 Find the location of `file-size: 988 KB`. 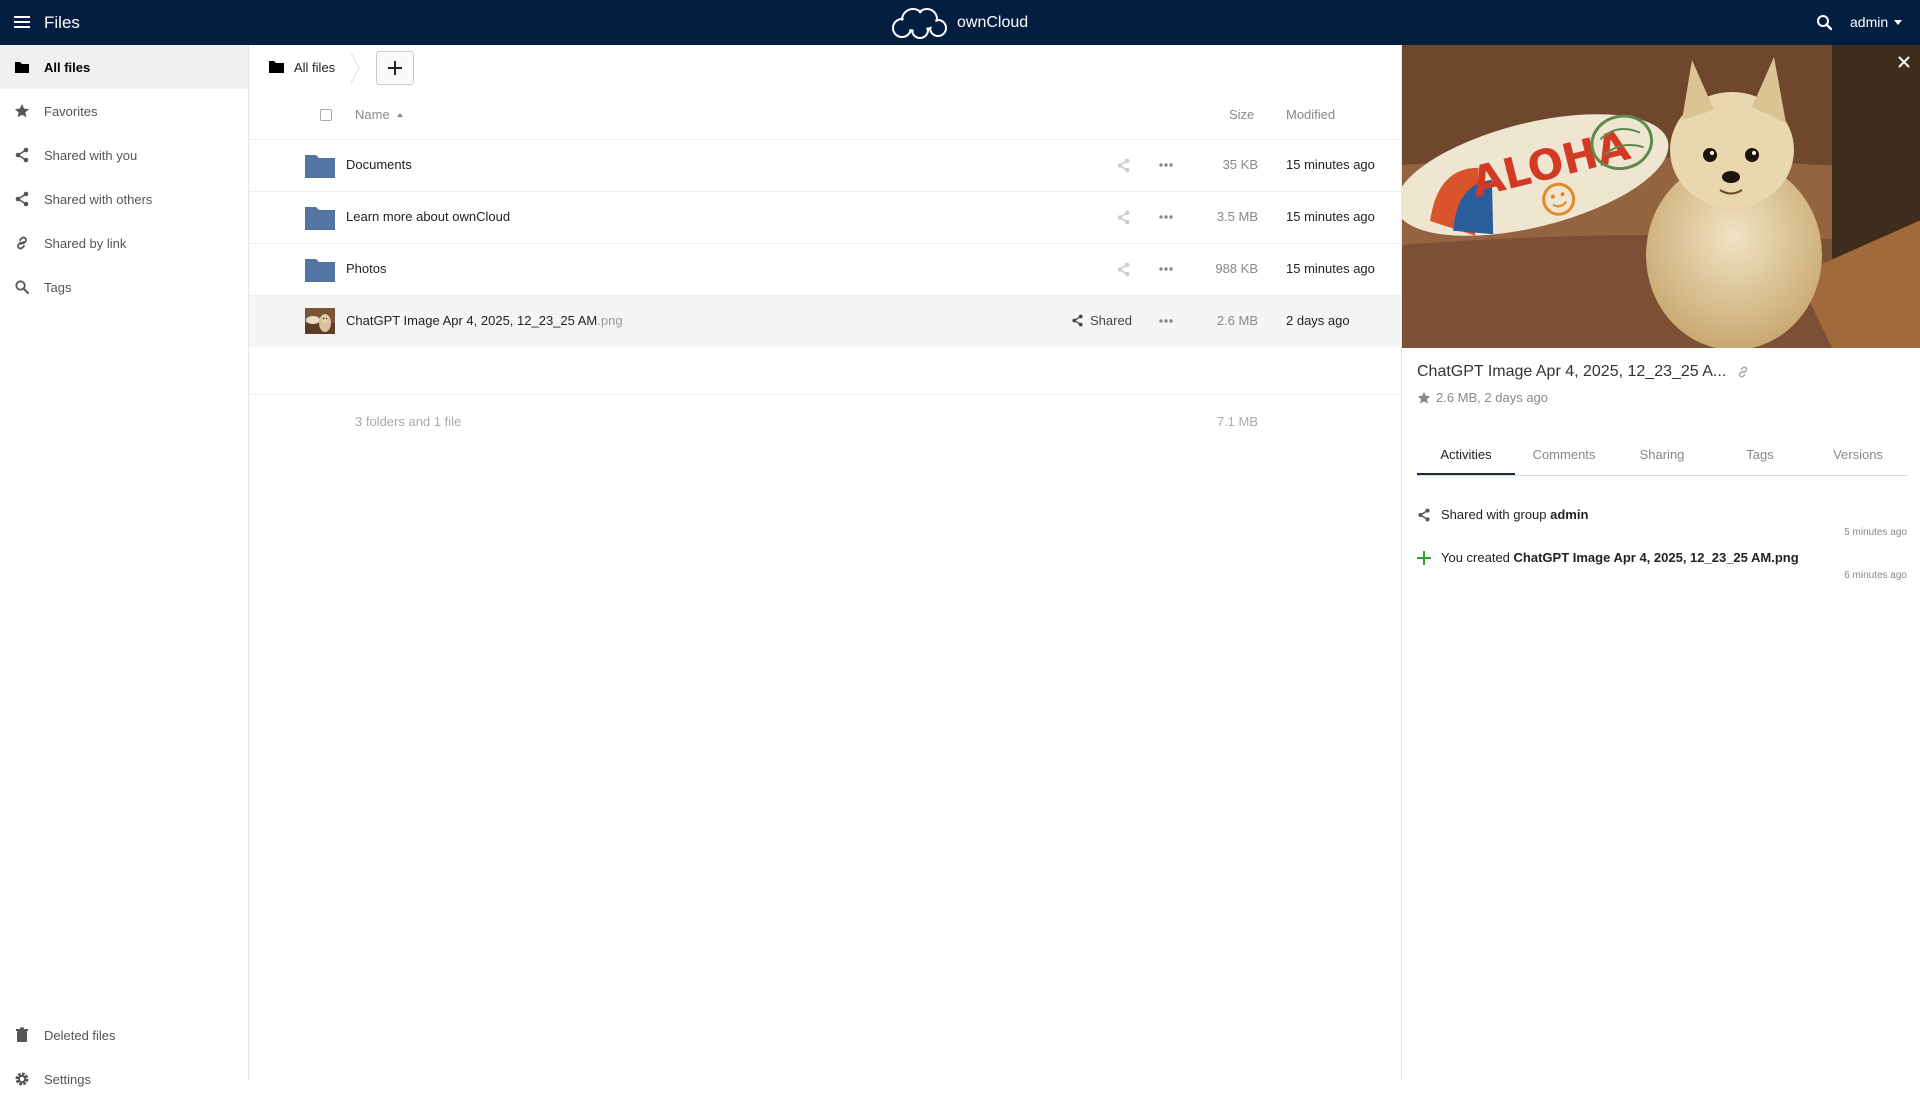

file-size: 988 KB is located at coordinates (1236, 268).